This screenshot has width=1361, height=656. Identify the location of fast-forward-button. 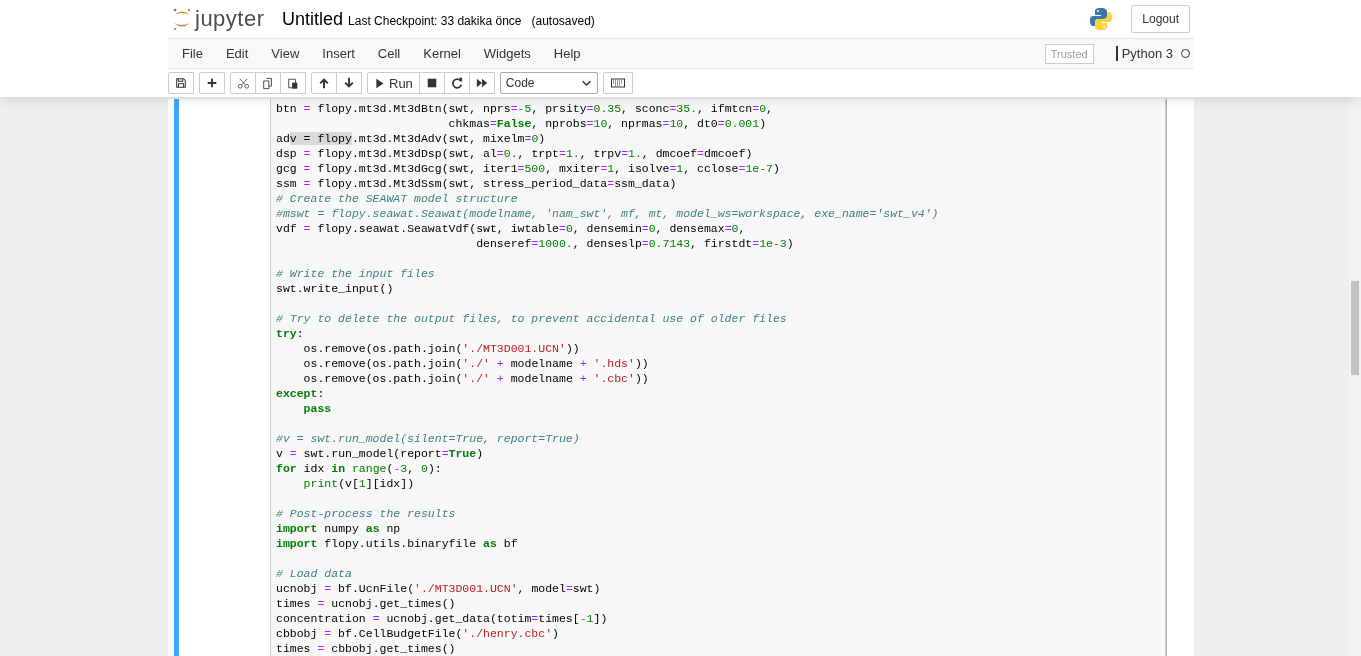
(481, 83).